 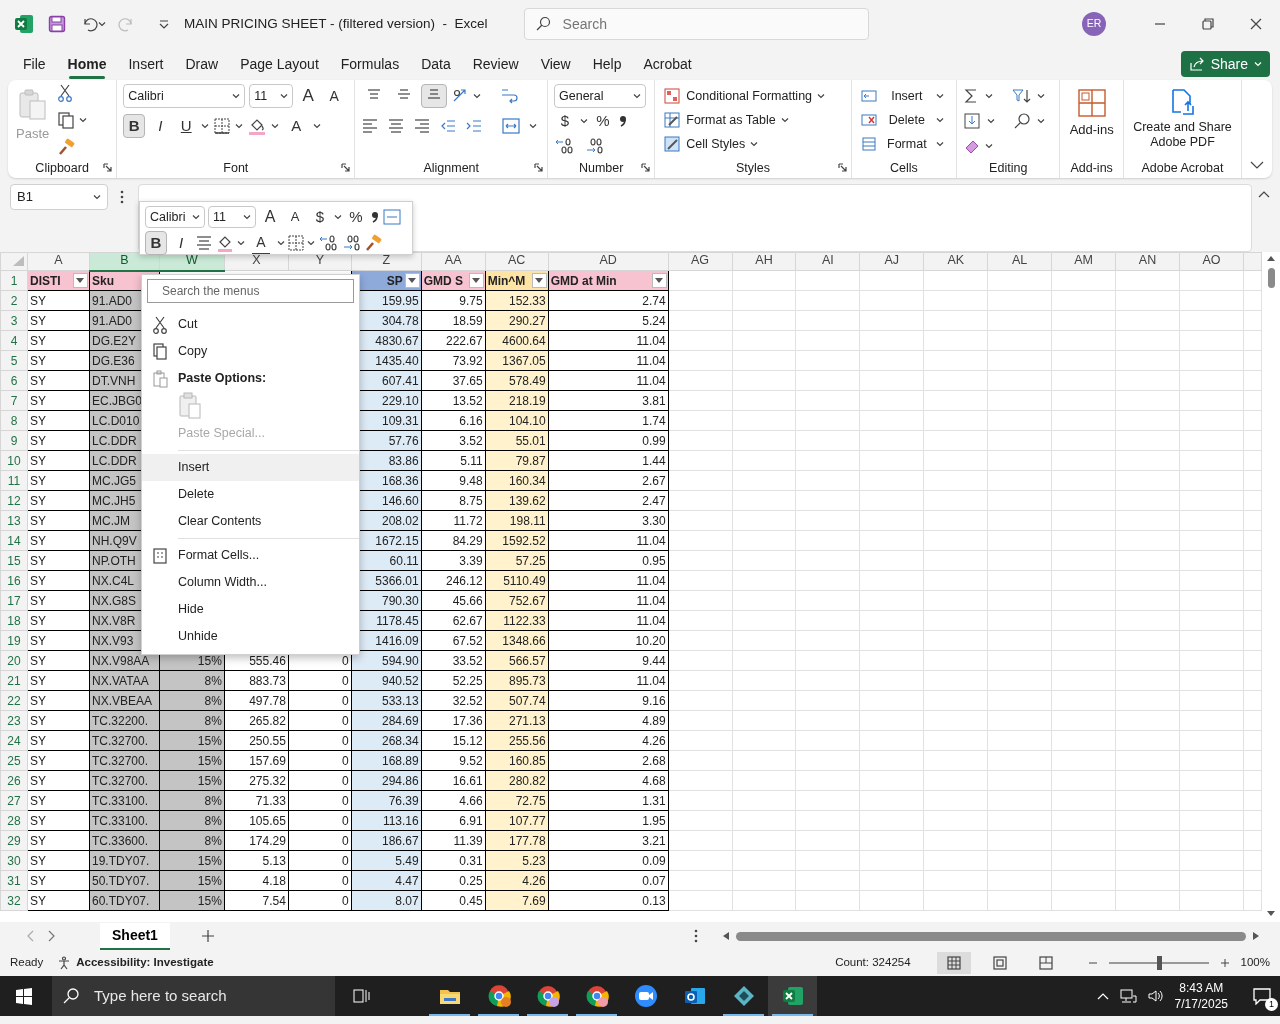 I want to click on search-field: Search, so click(x=700, y=24).